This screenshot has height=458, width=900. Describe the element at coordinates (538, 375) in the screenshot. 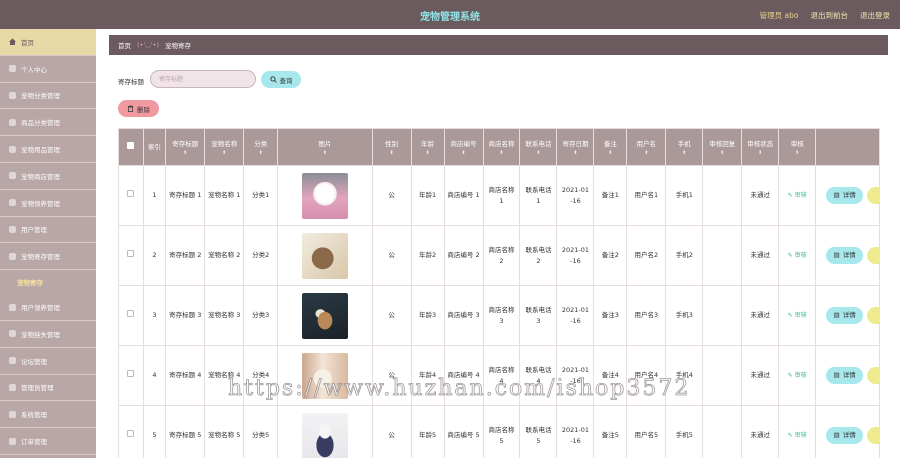

I see `cell-phone: 联系电话 4` at that location.